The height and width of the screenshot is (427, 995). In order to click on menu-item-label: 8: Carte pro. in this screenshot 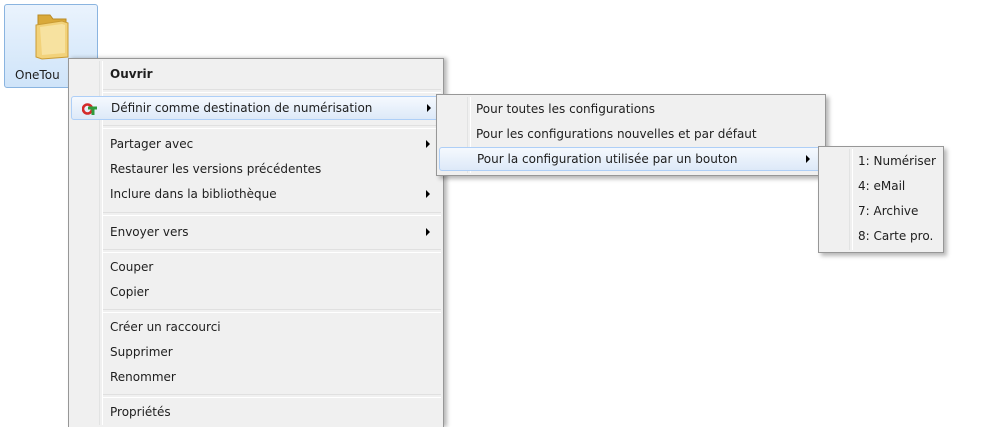, I will do `click(896, 236)`.